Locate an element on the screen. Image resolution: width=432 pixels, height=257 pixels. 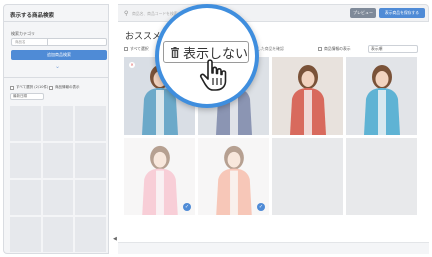
sort-select: 最新日順 is located at coordinates (27, 96).